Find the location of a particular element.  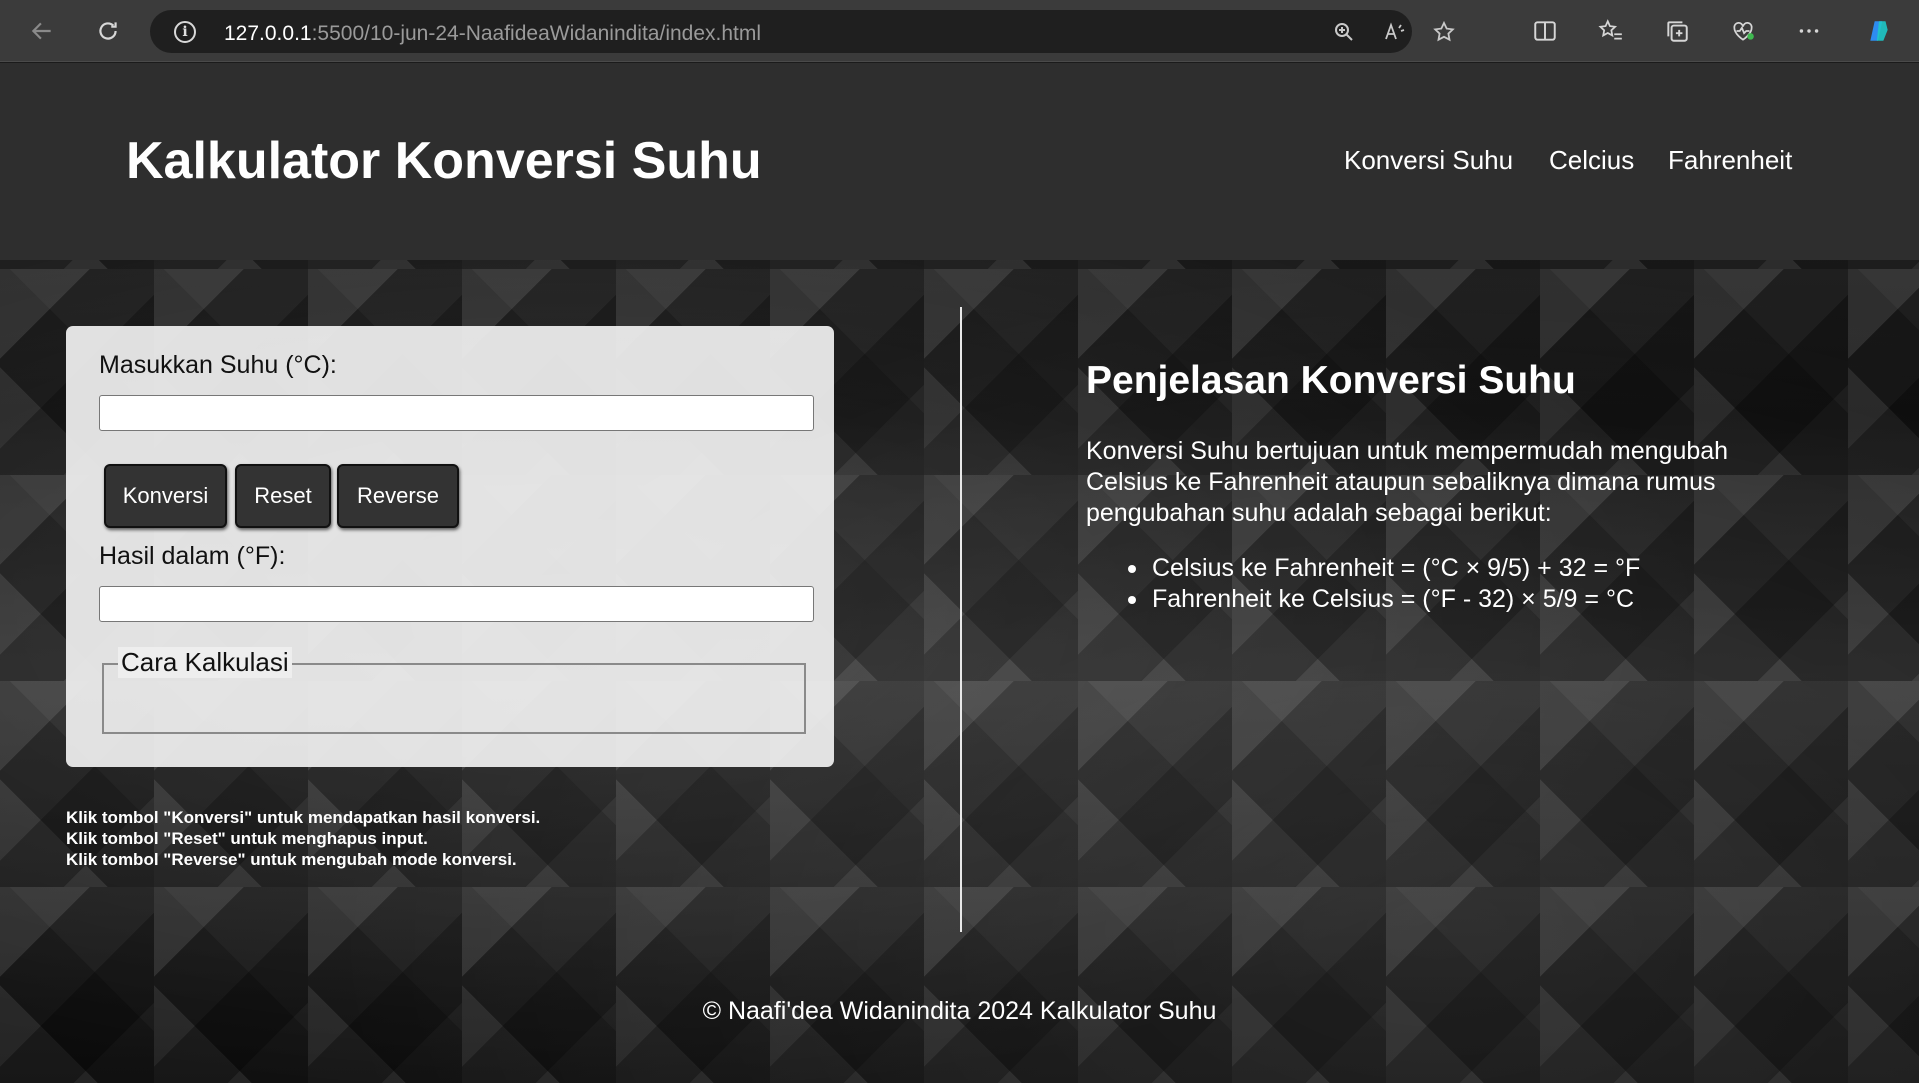

celsius-input is located at coordinates (456, 413).